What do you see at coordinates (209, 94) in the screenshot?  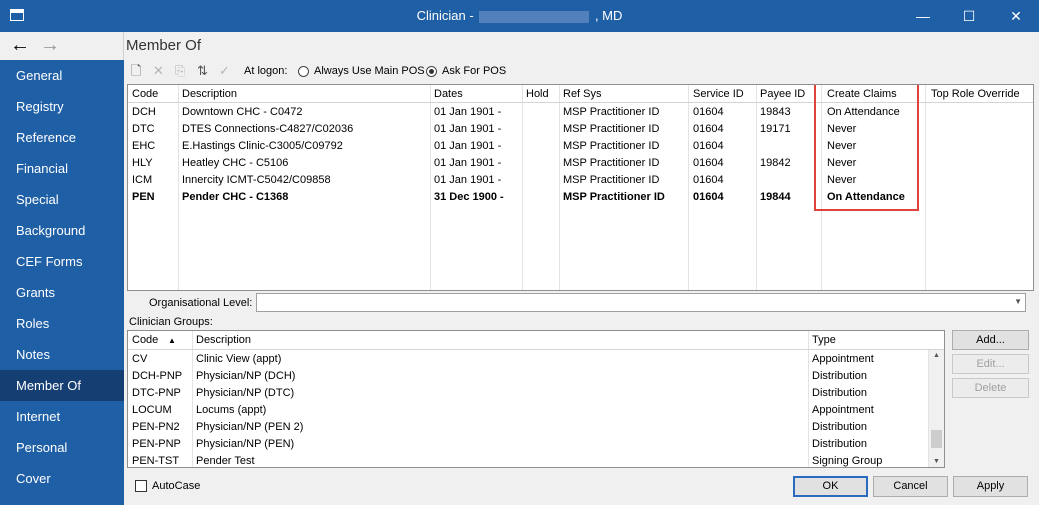 I see `col-description: Description` at bounding box center [209, 94].